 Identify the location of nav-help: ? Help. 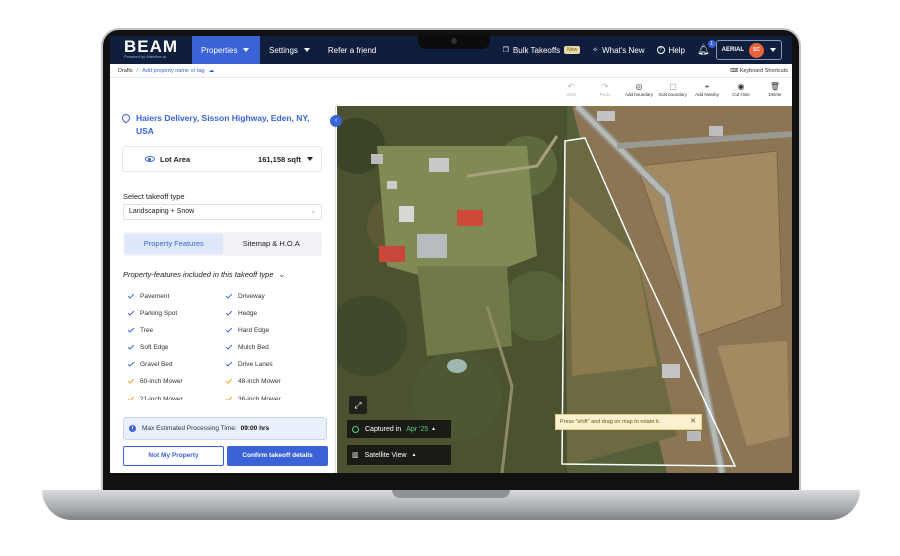
(671, 50).